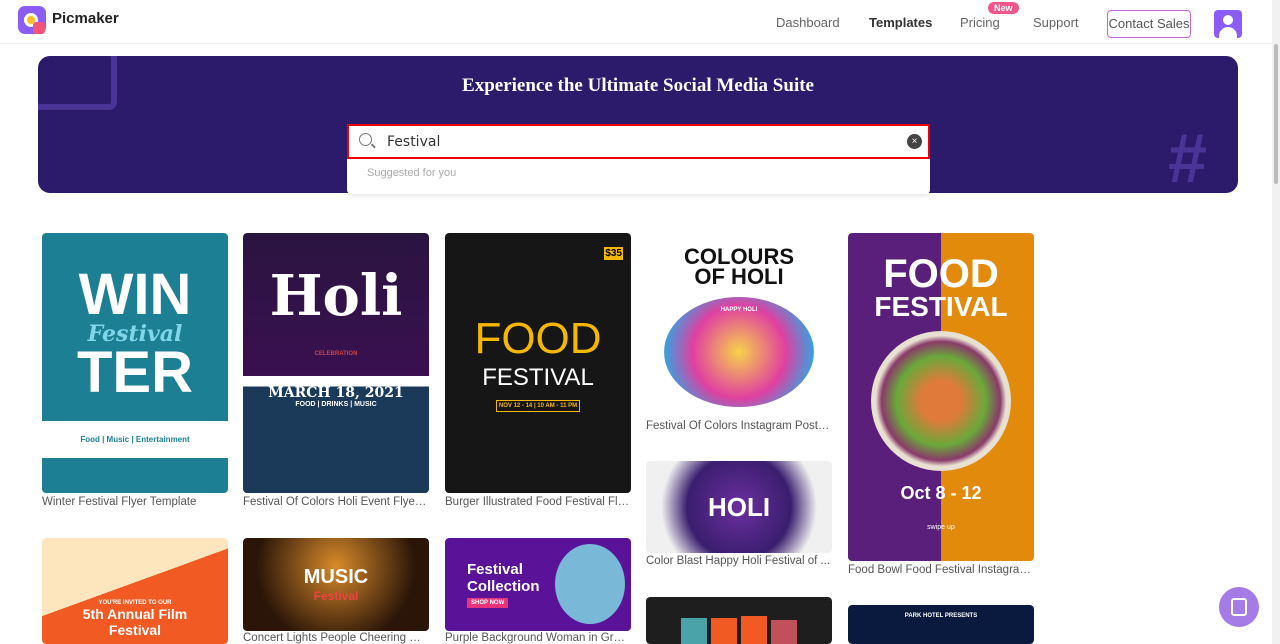  Describe the element at coordinates (739, 310) in the screenshot. I see `art-text: HAPPY HOLI` at that location.